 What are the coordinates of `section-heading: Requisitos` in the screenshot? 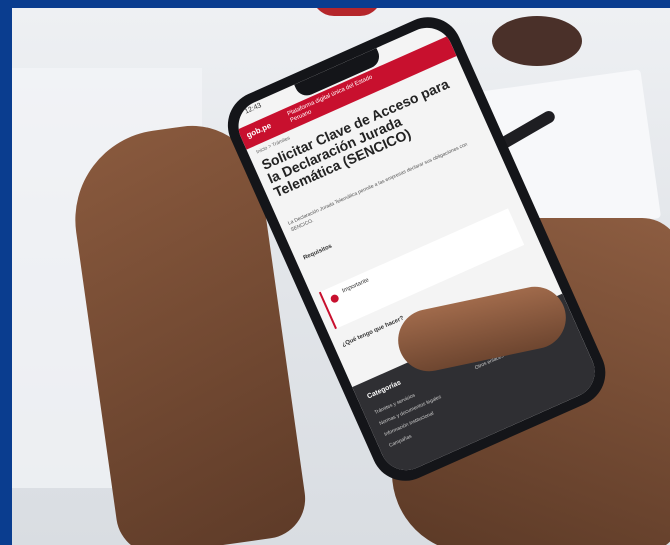 It's located at (318, 252).